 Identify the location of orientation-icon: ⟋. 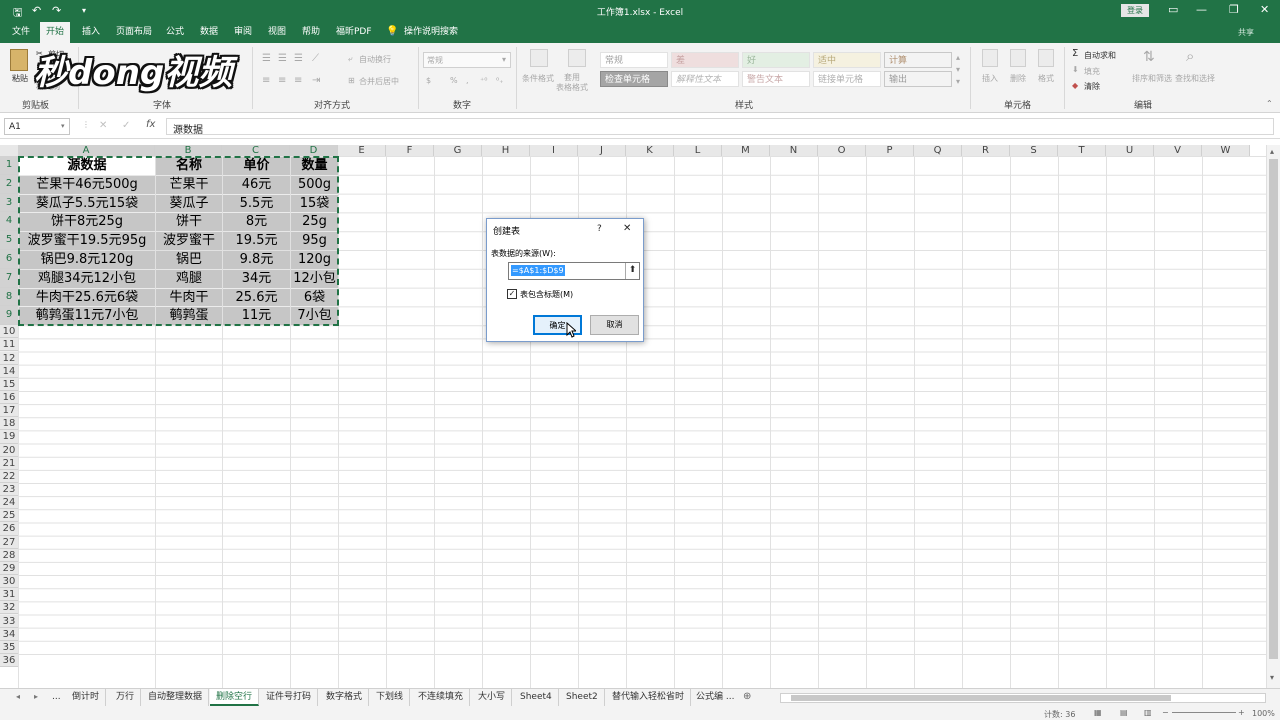
(315, 58).